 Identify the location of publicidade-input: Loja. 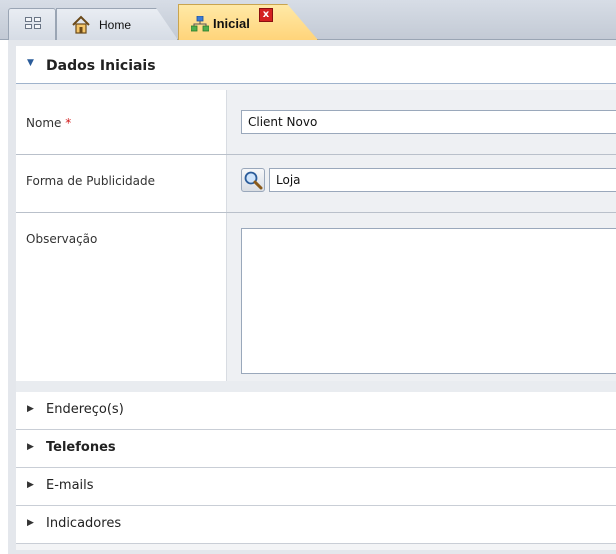
(442, 180).